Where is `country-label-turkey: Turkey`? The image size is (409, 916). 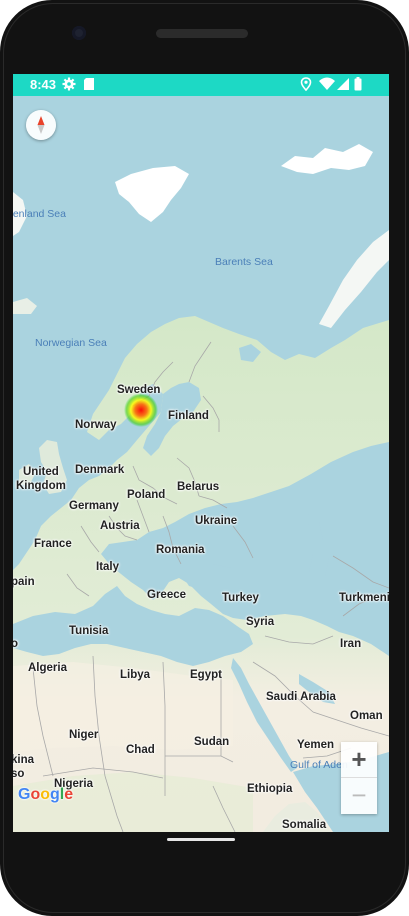 country-label-turkey: Turkey is located at coordinates (240, 598).